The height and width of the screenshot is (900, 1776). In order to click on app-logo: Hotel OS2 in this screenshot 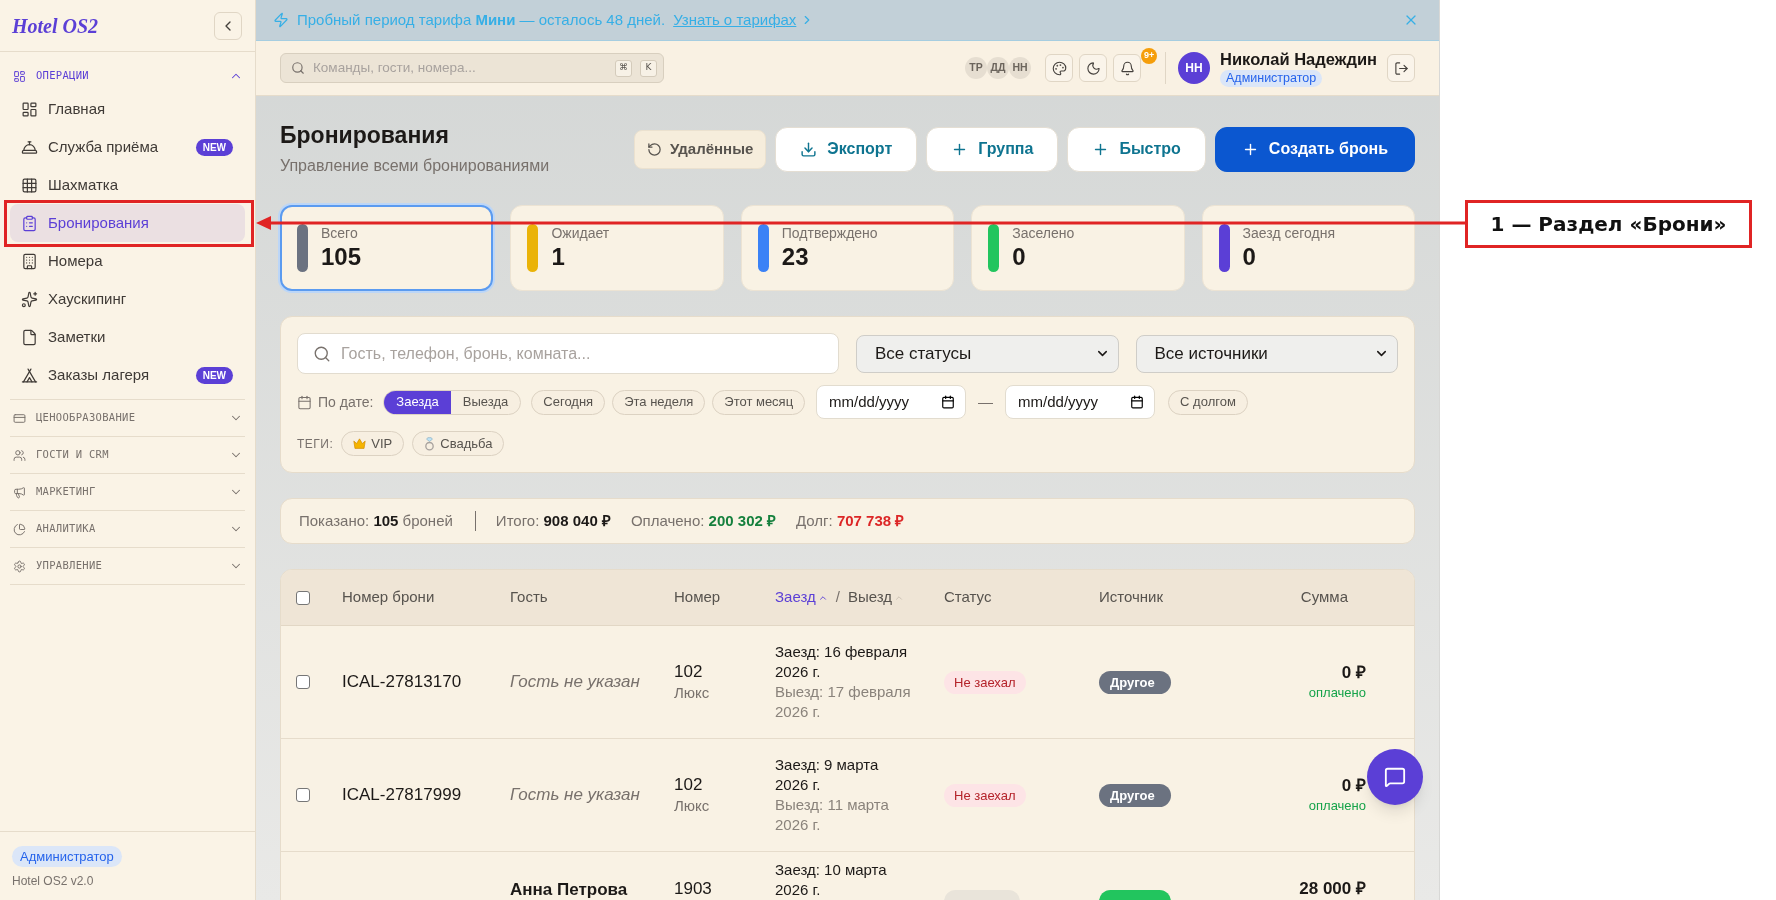, I will do `click(55, 25)`.